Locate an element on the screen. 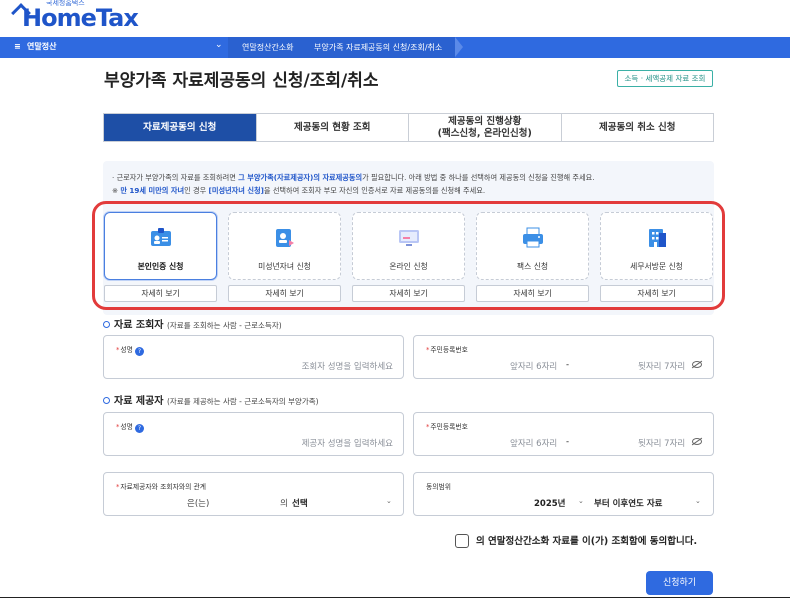 This screenshot has height=600, width=790. hamburger-icon: ≡ is located at coordinates (17, 46).